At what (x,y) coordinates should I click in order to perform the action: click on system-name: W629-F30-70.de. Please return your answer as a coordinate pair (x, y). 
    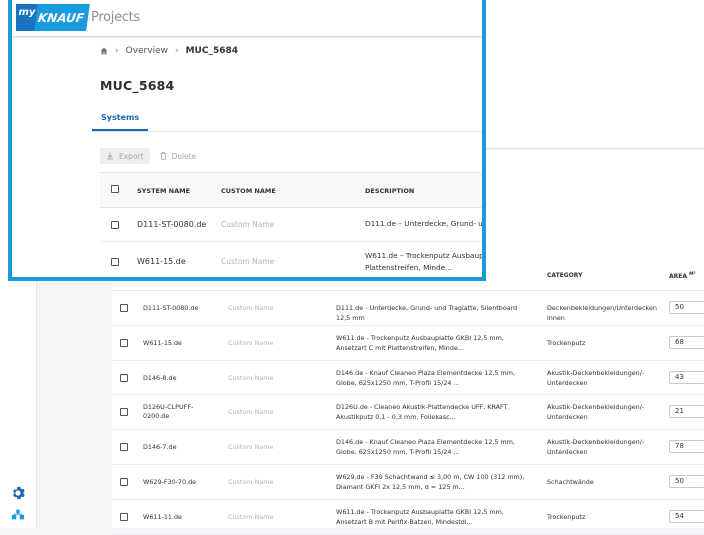
    Looking at the image, I should click on (173, 482).